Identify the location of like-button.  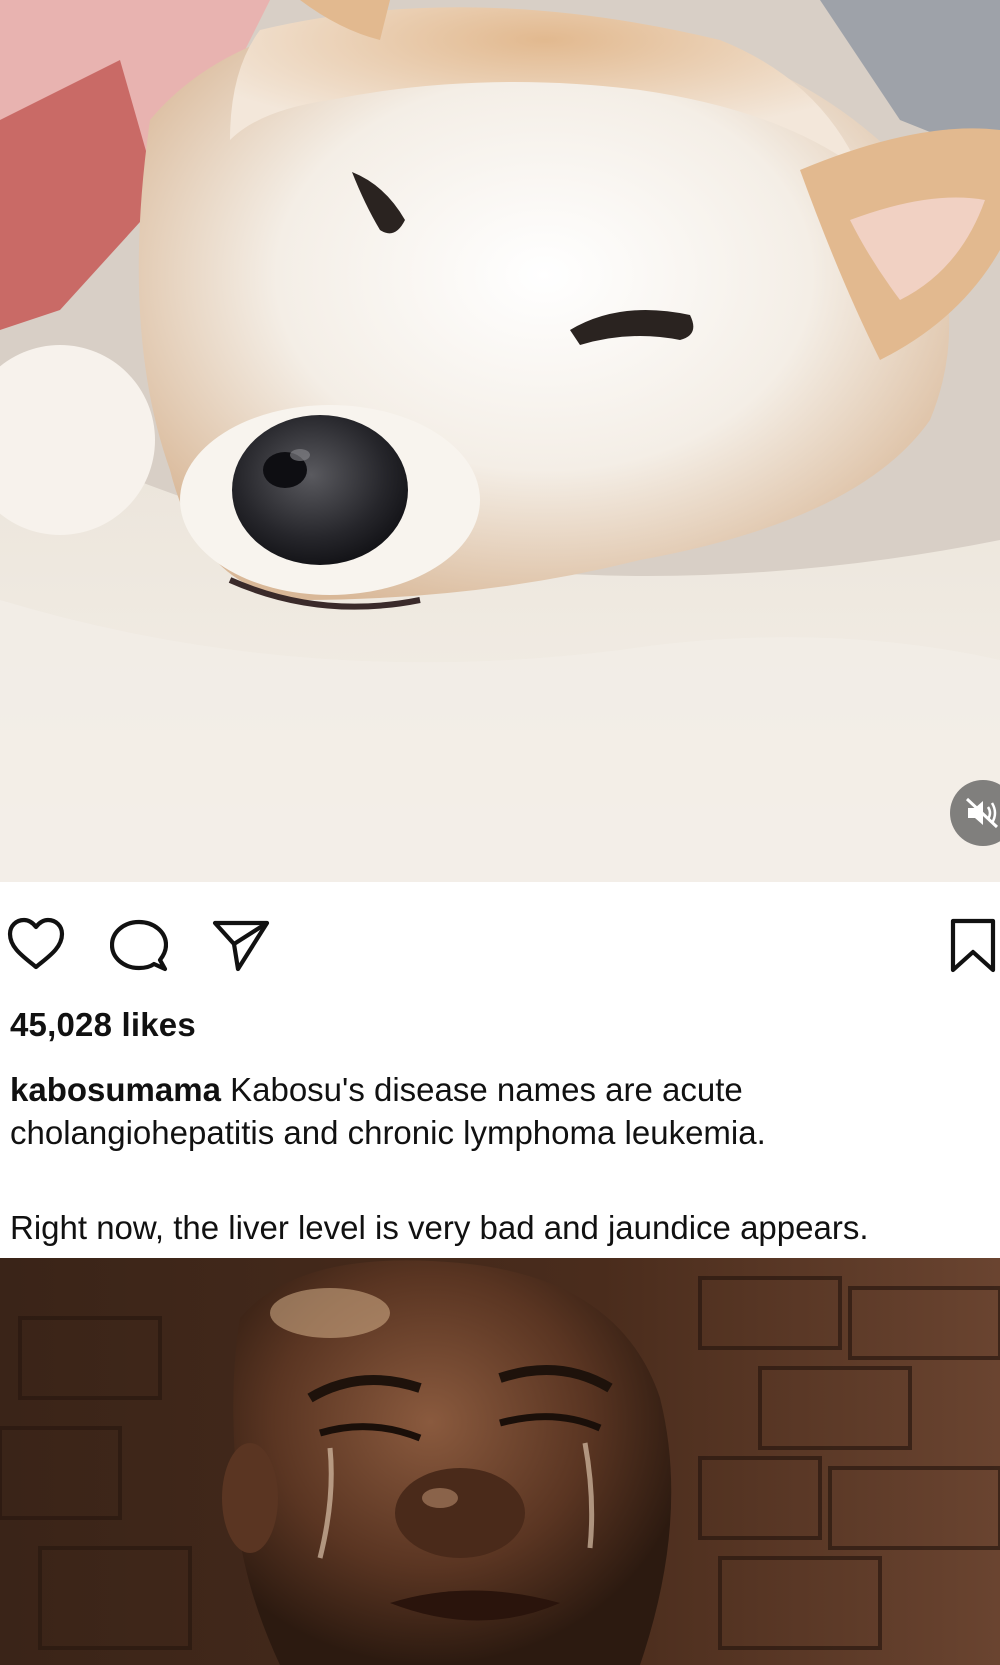
(36, 946).